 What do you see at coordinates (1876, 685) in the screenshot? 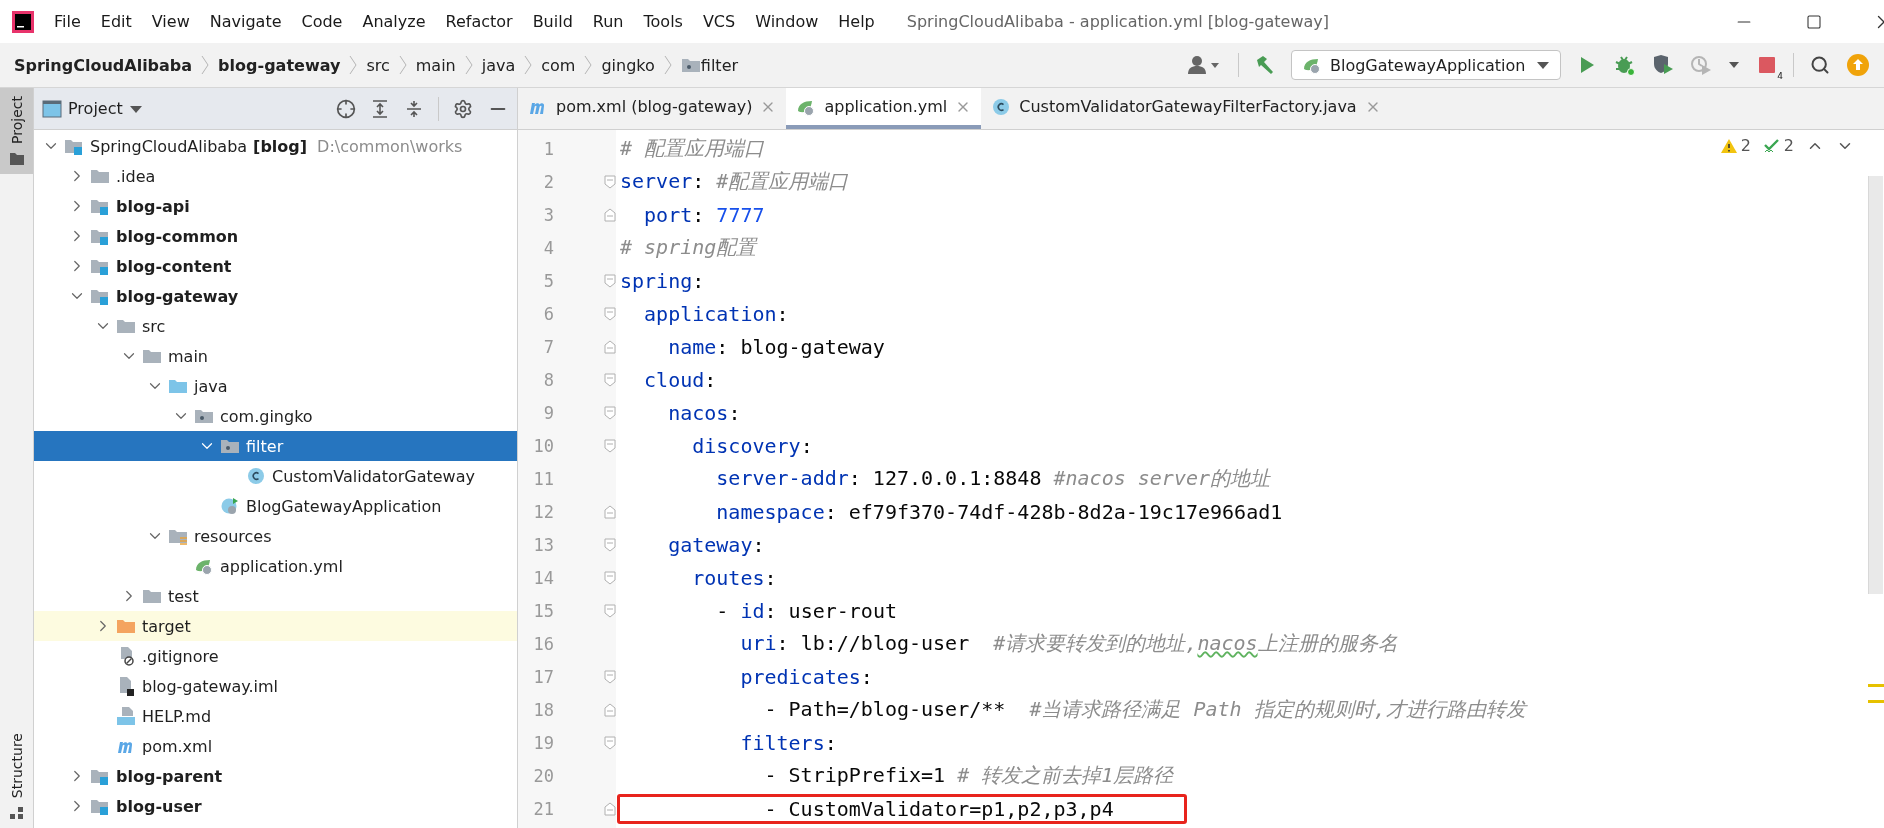
I see `warning-stripe` at bounding box center [1876, 685].